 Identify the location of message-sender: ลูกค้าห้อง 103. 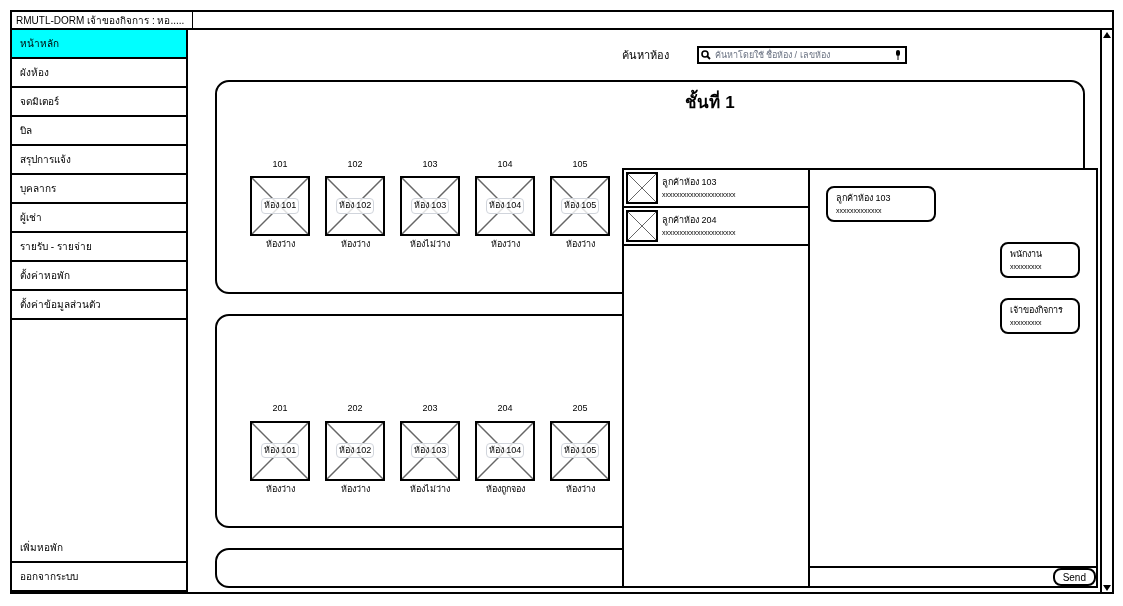
(864, 199).